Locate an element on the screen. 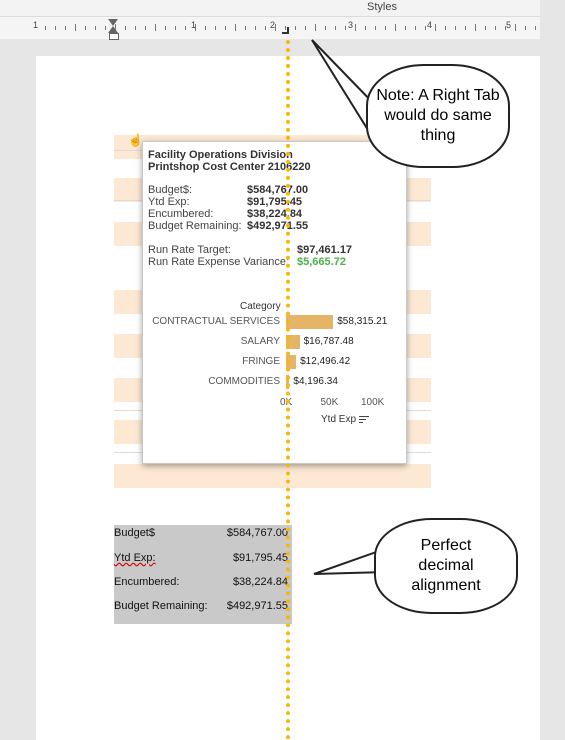  callout-decimal-alignment: Perfect decimal alignment is located at coordinates (446, 566).